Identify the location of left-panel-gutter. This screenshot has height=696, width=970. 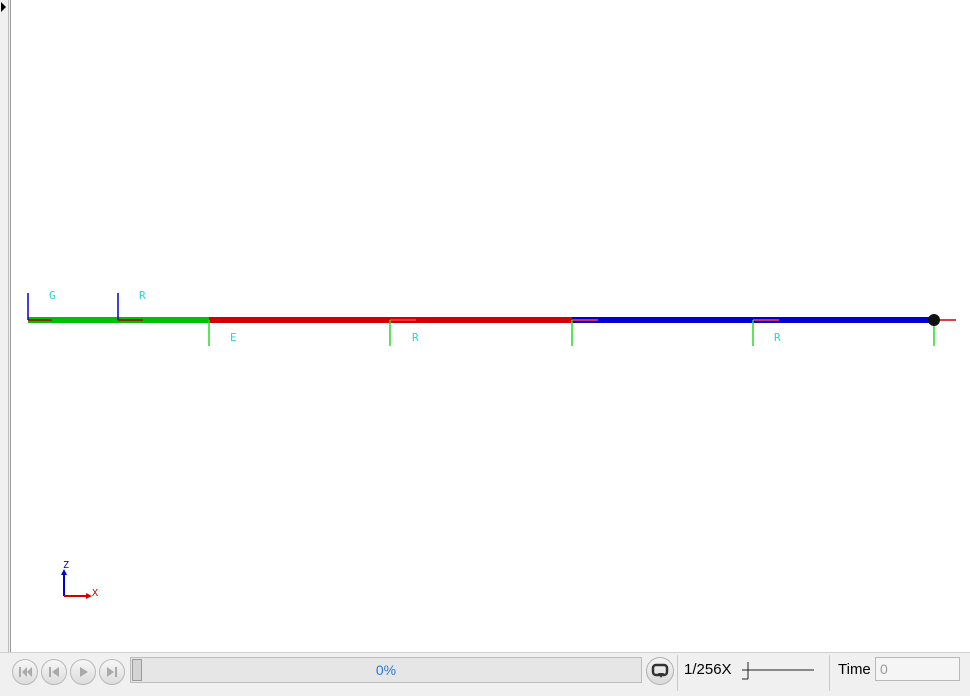
(5, 348).